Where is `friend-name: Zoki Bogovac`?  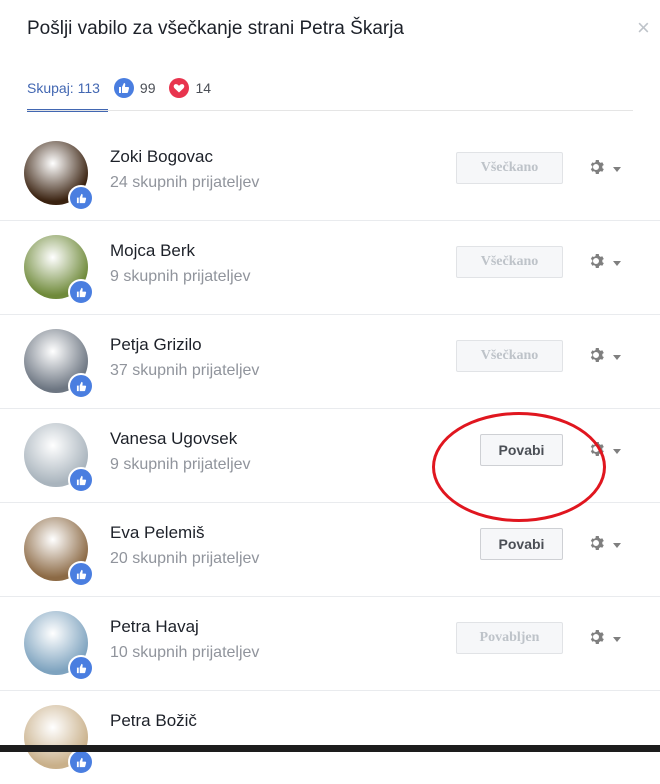 friend-name: Zoki Bogovac is located at coordinates (161, 157).